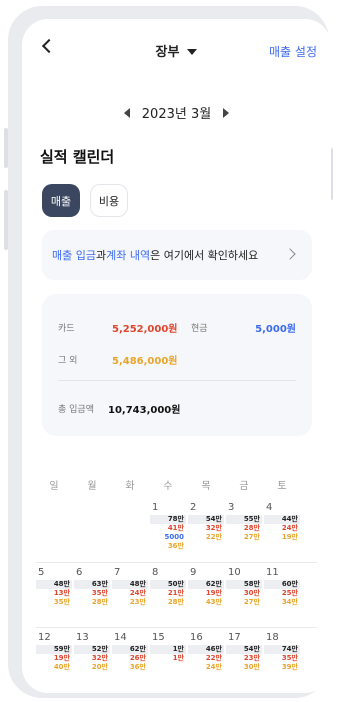  I want to click on daily-card-amount: 1만, so click(178, 658).